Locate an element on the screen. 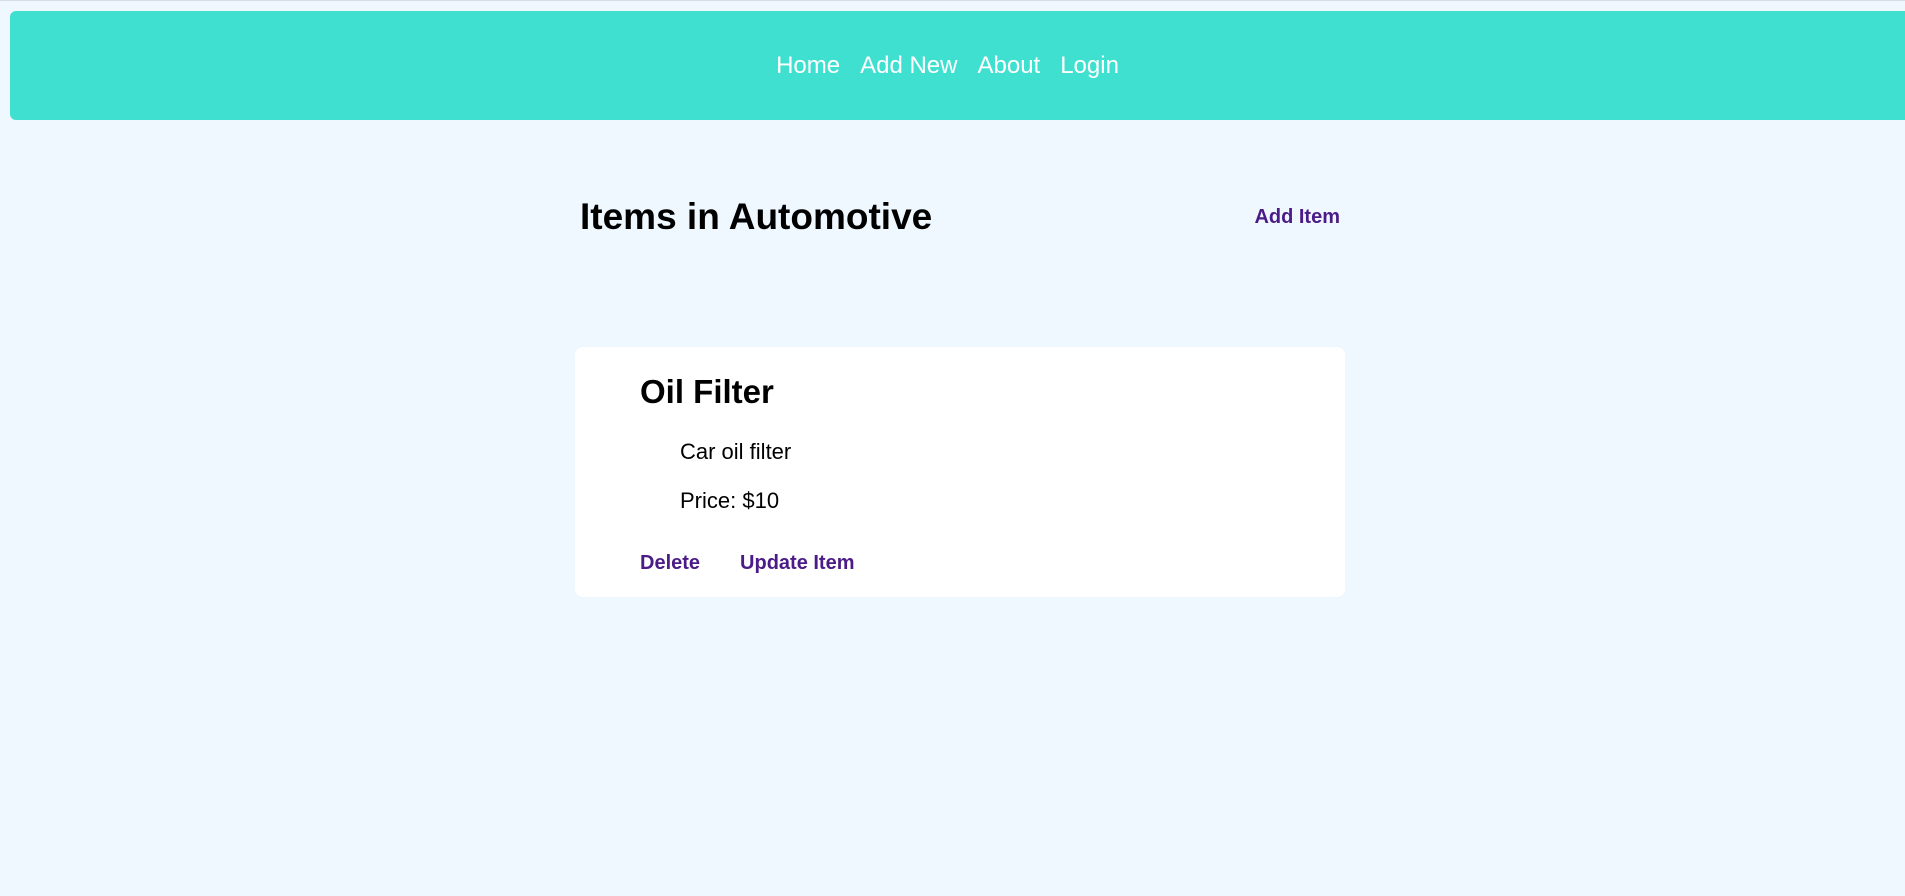  navbar: Home Add New About Login is located at coordinates (957, 65).